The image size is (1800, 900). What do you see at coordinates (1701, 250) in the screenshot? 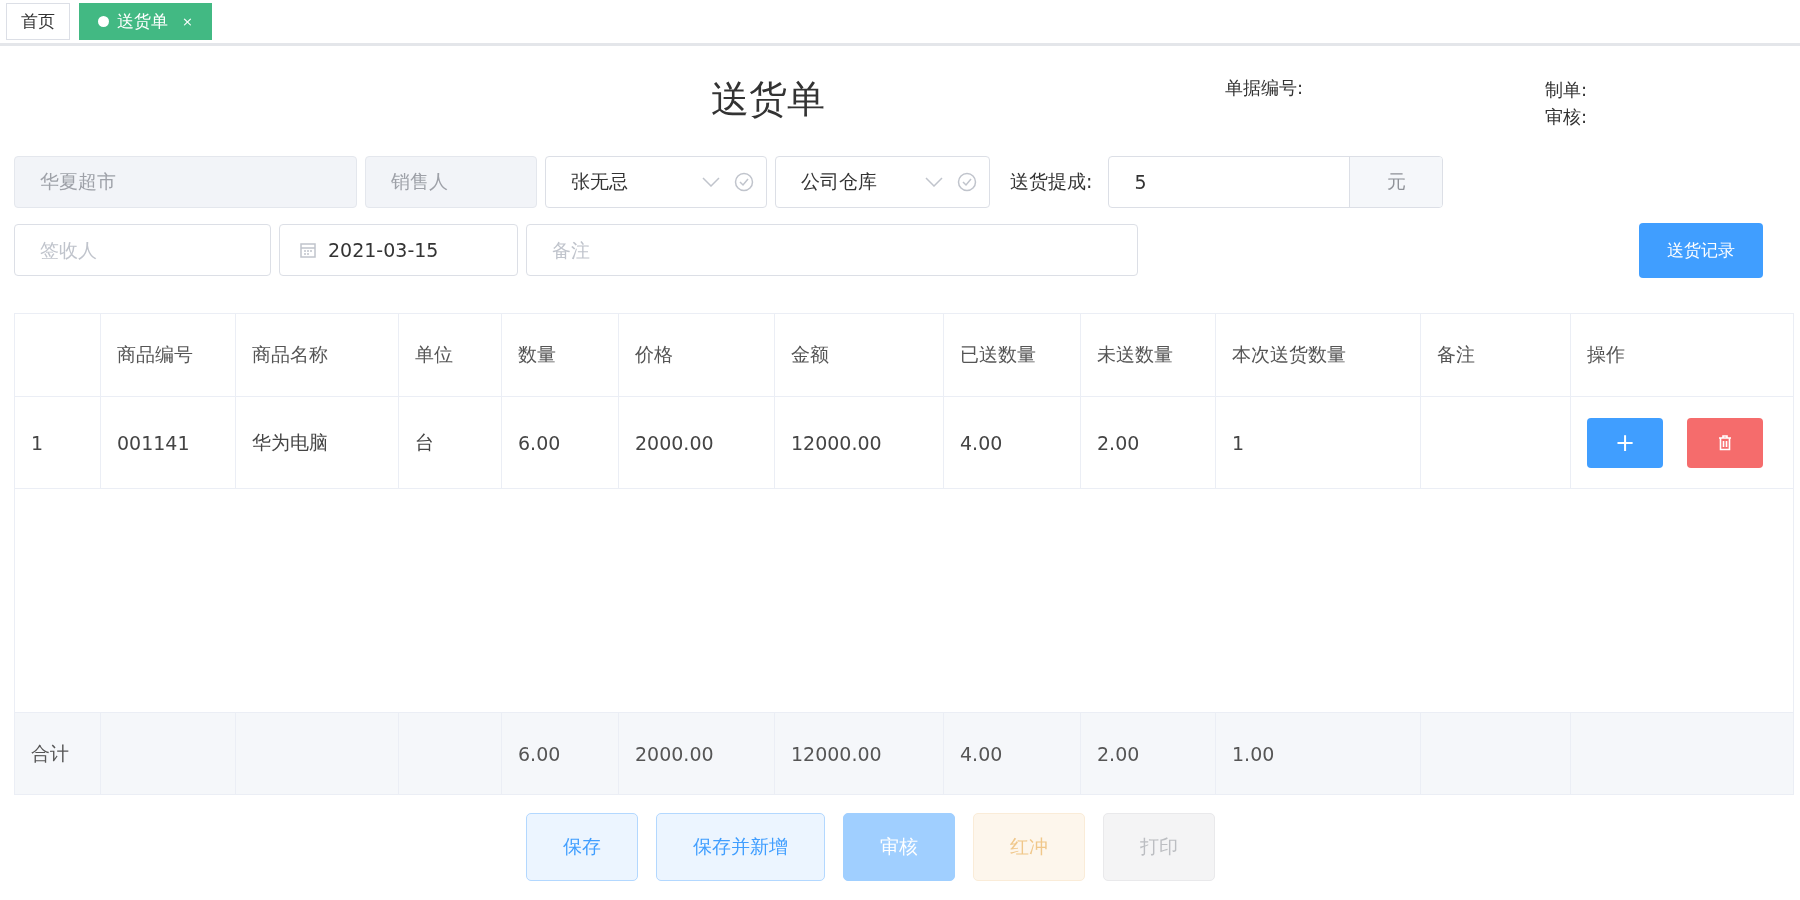
I see `delivery-record-button: 送货记录` at bounding box center [1701, 250].